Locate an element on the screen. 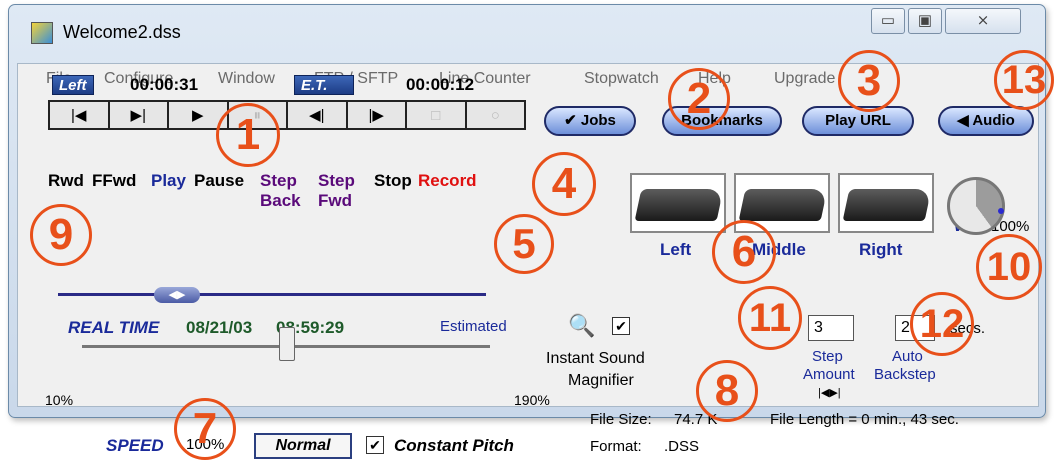 The image size is (1055, 463). label-step-fwd: Step is located at coordinates (336, 180).